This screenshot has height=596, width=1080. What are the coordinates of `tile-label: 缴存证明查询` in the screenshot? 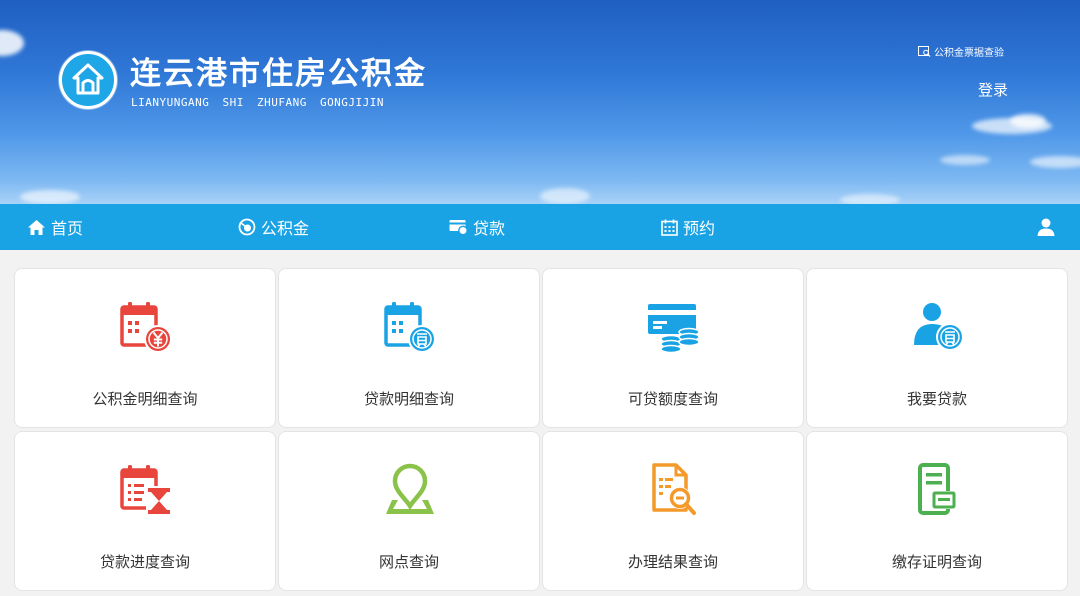 It's located at (936, 562).